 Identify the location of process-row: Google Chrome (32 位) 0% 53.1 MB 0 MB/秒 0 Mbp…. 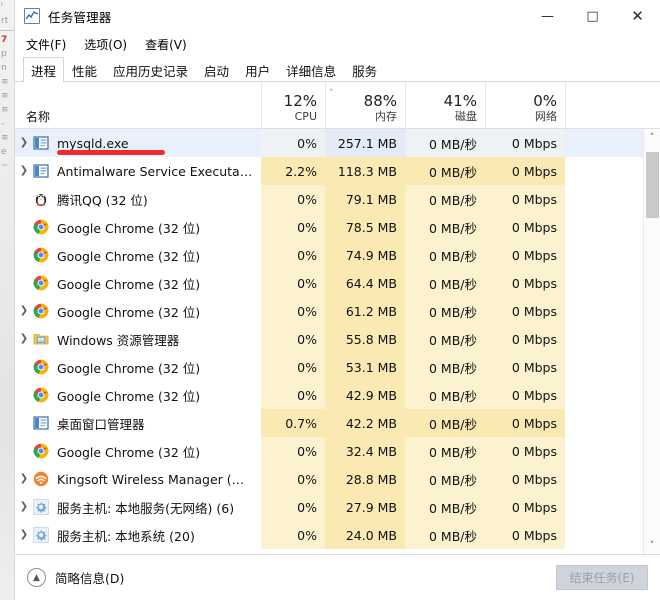
(329, 367).